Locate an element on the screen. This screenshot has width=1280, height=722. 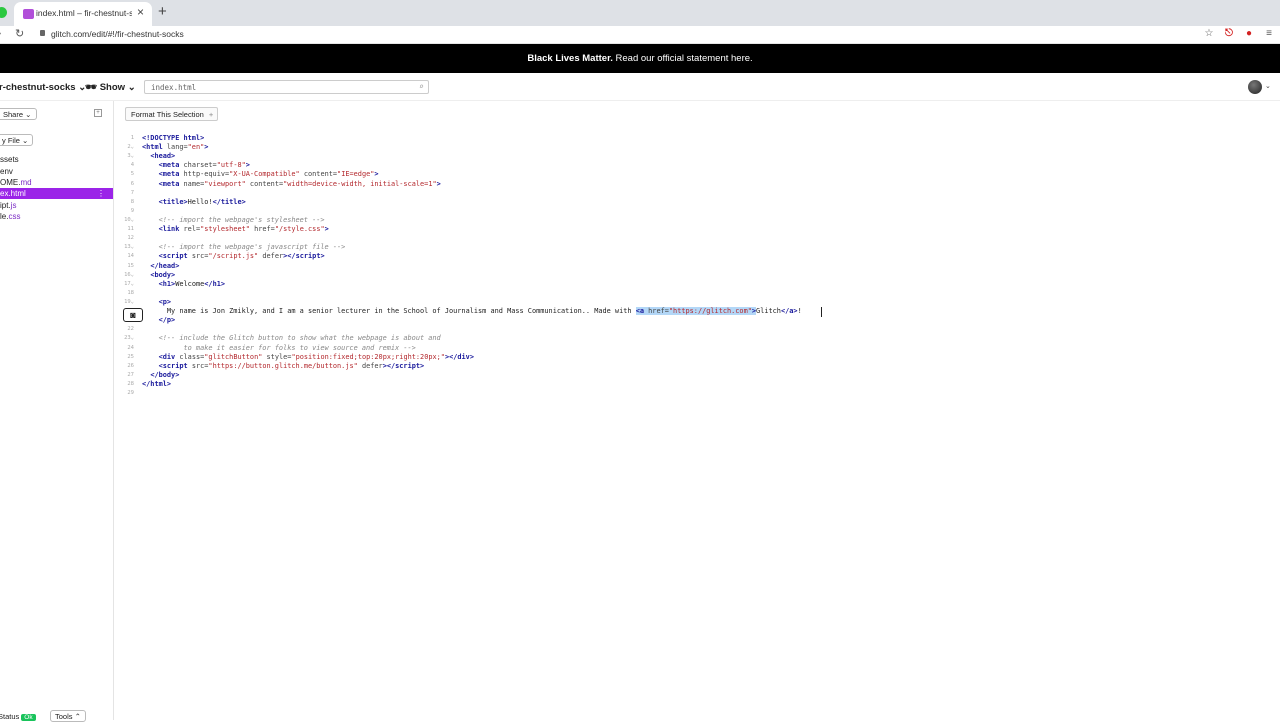
file-extension: js is located at coordinates (13, 205).